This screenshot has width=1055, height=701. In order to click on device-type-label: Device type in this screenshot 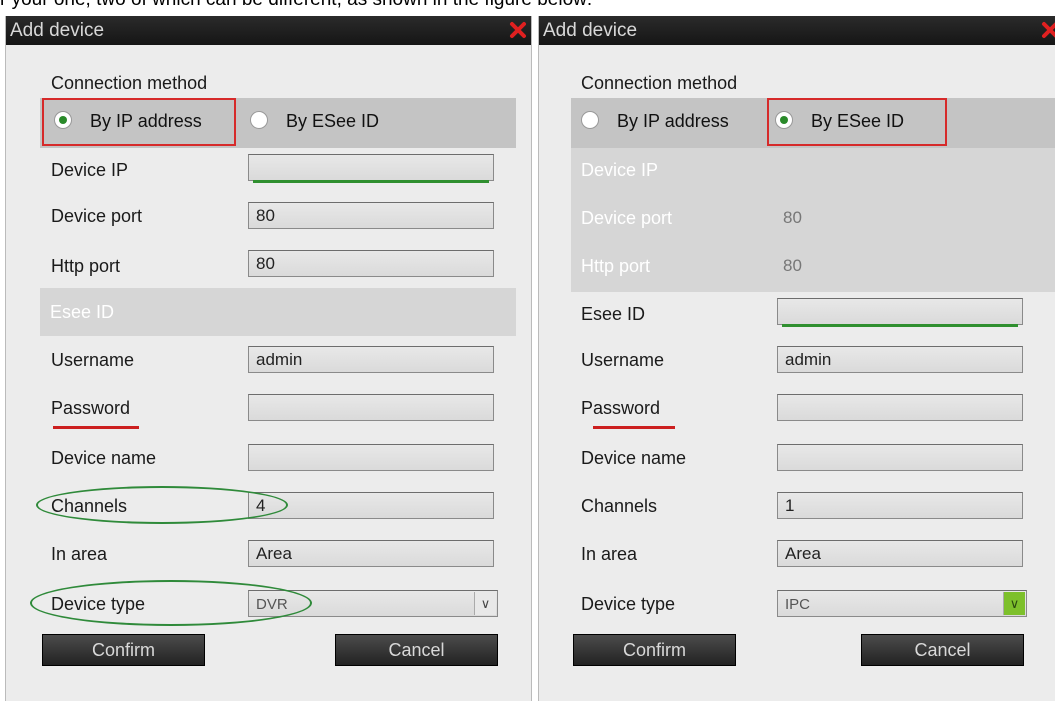, I will do `click(628, 604)`.